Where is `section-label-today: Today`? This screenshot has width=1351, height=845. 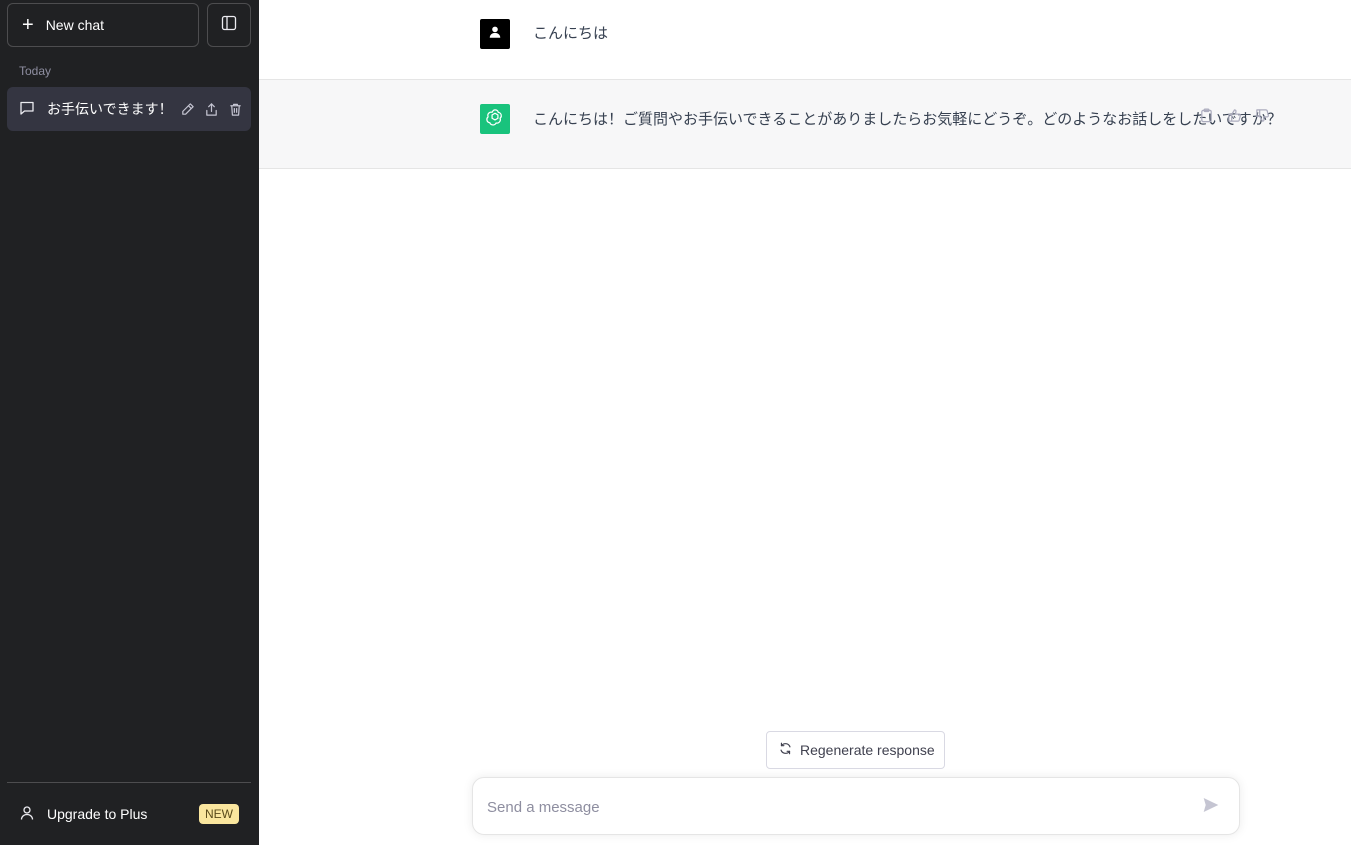
section-label-today: Today is located at coordinates (35, 71).